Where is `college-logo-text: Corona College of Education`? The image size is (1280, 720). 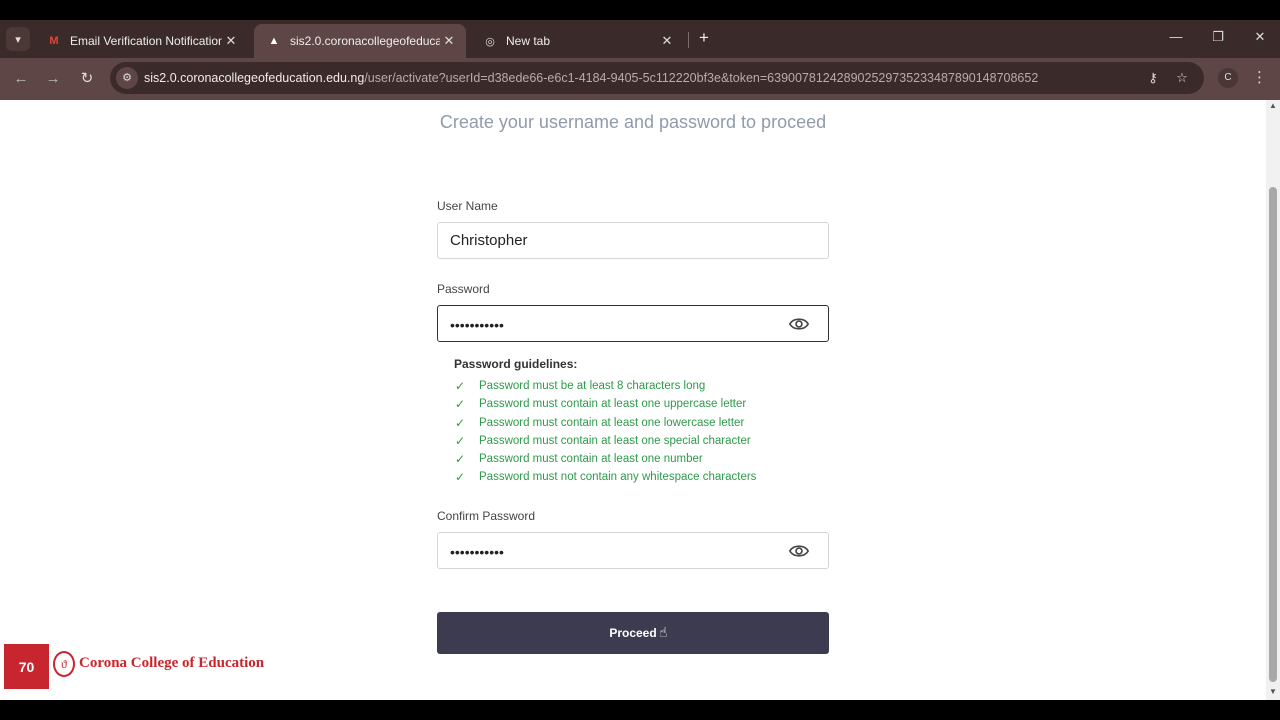
college-logo-text: Corona College of Education is located at coordinates (172, 663).